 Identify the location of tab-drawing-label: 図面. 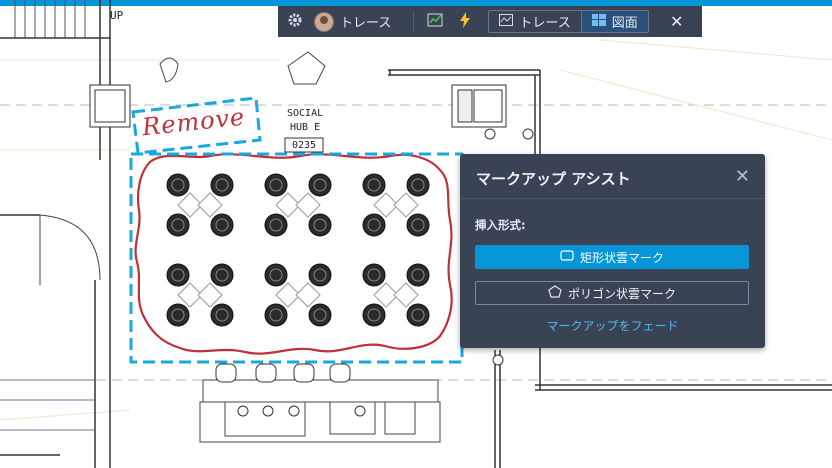
(624, 23).